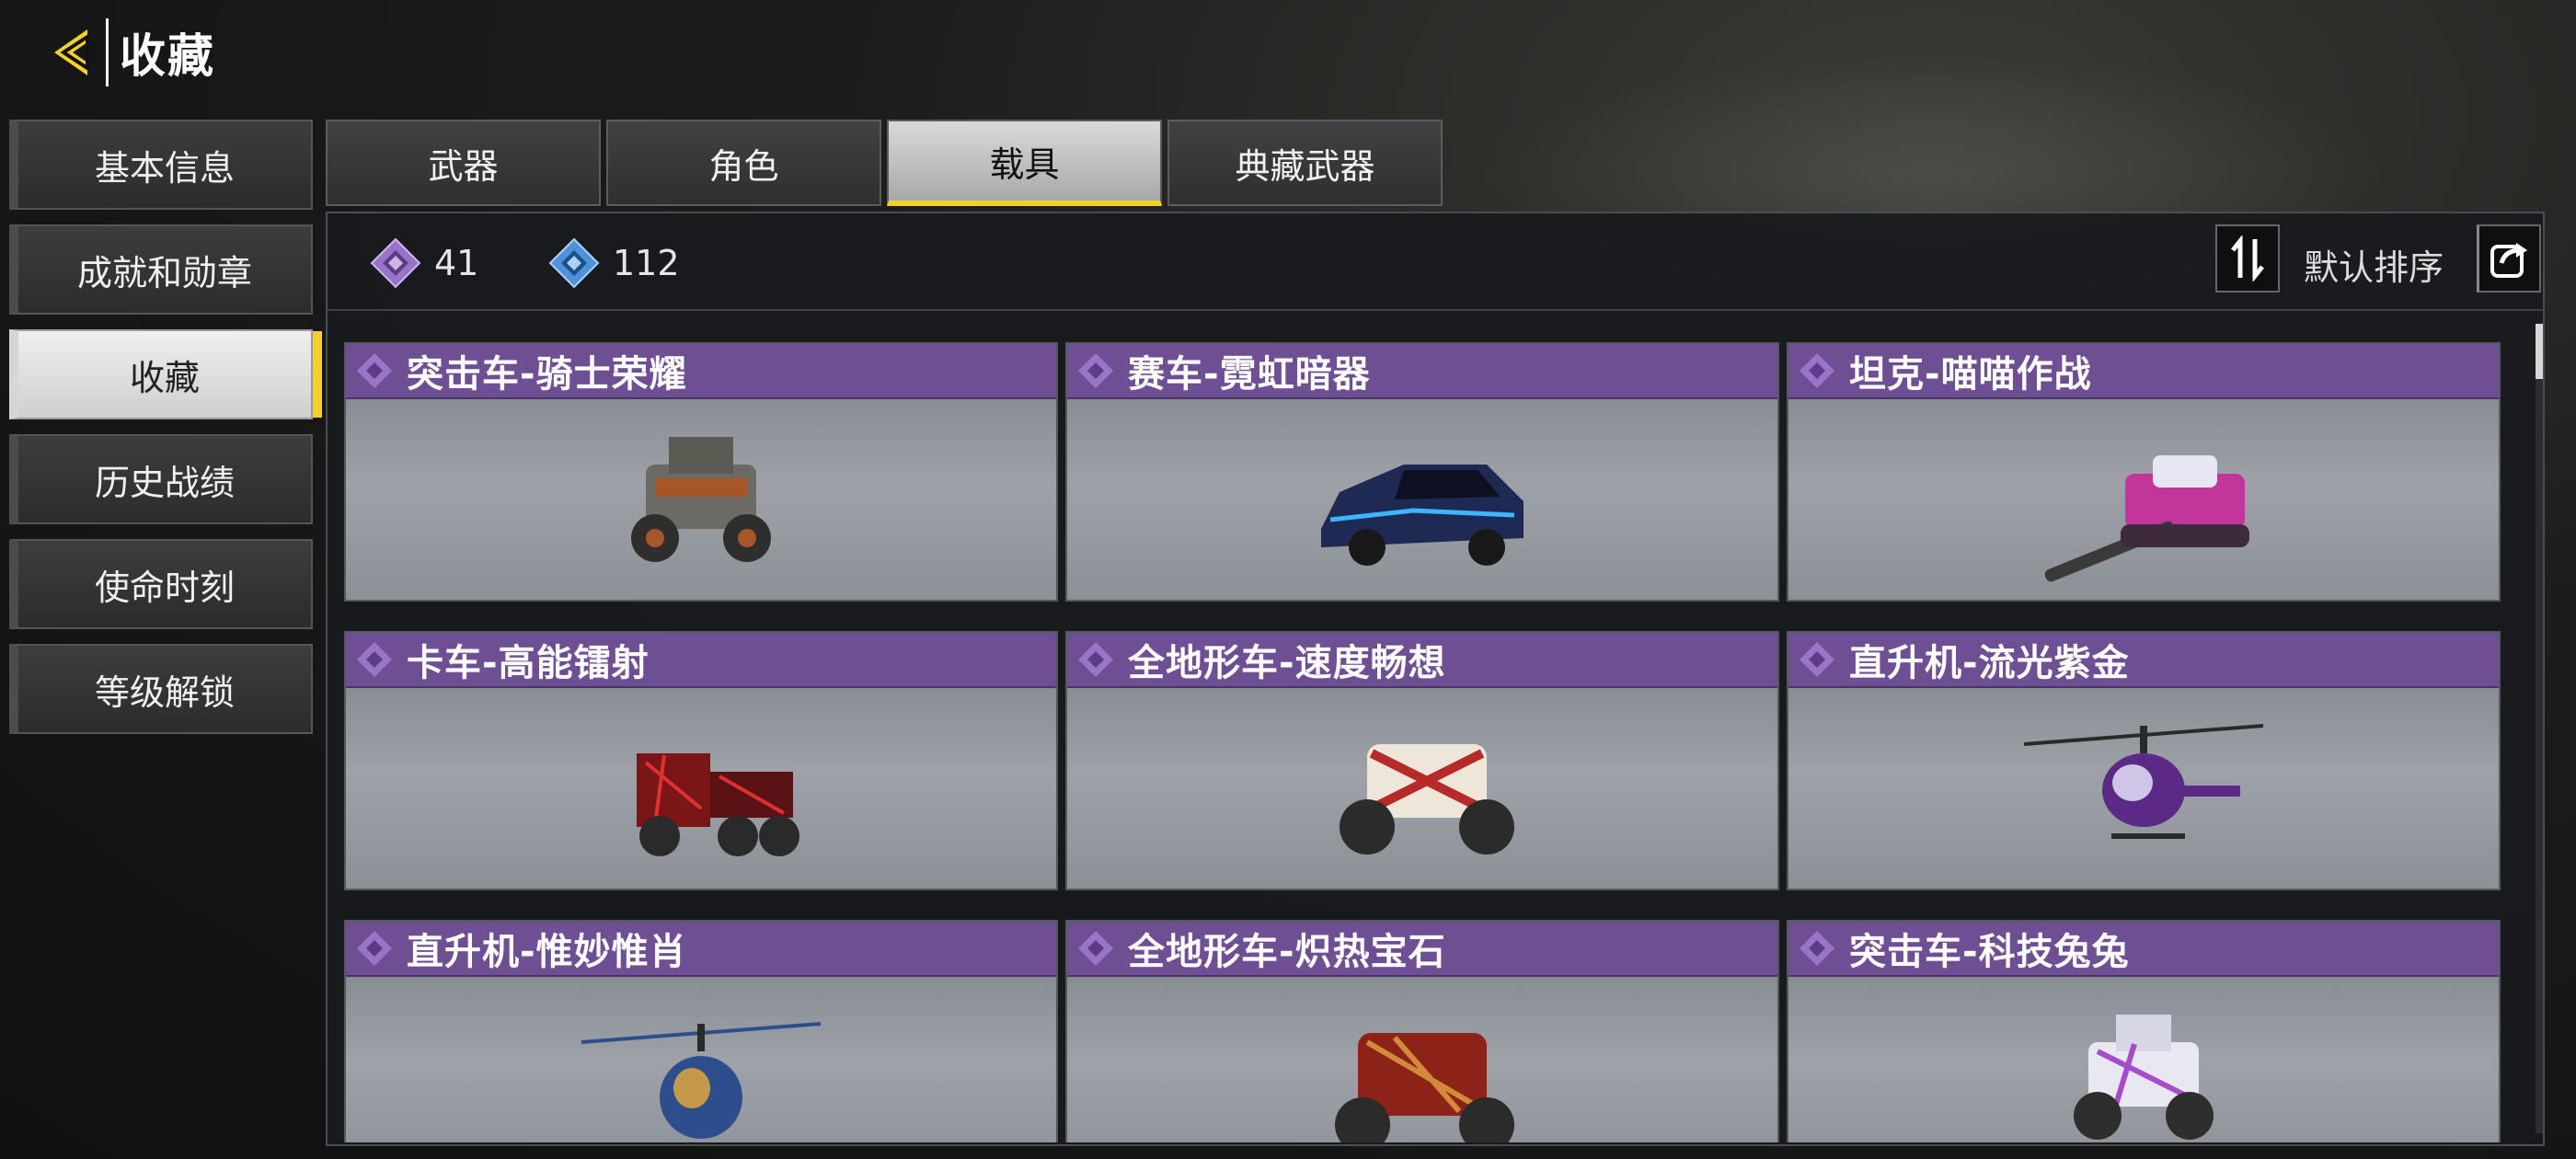 Image resolution: width=2576 pixels, height=1159 pixels. Describe the element at coordinates (1287, 952) in the screenshot. I see `card-title: 全地形车-炽热宝石` at that location.